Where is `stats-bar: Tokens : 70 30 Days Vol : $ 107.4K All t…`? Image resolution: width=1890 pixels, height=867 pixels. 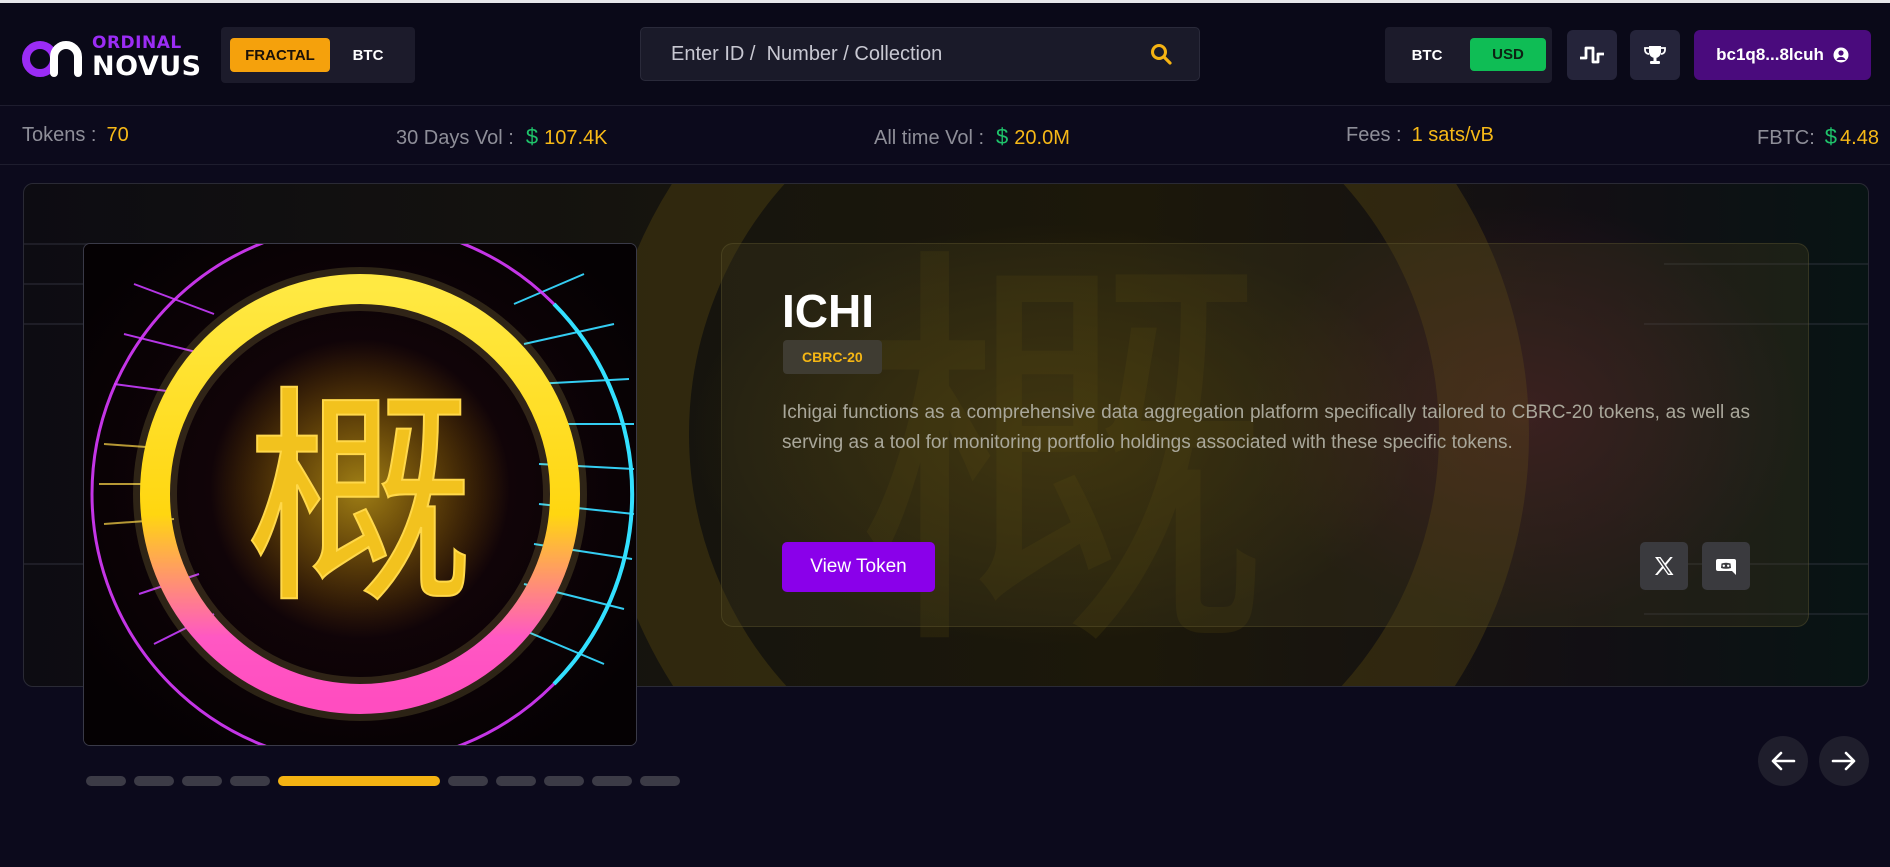
stats-bar: Tokens : 70 30 Days Vol : $ 107.4K All t… is located at coordinates (945, 135).